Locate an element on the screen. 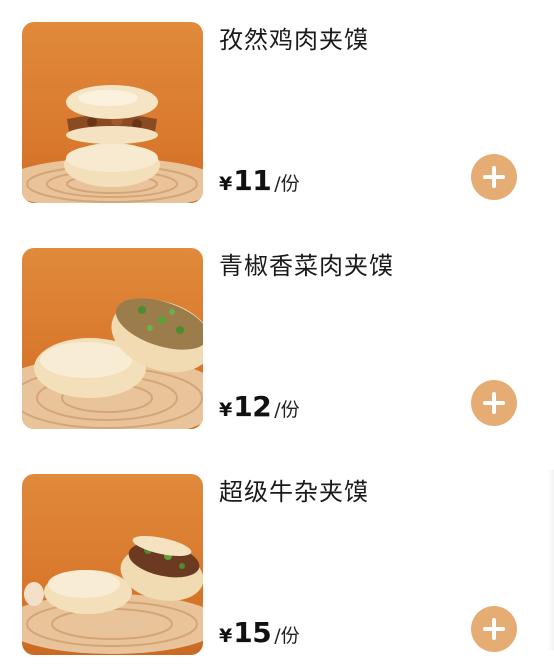  price-value: 15 is located at coordinates (252, 632).